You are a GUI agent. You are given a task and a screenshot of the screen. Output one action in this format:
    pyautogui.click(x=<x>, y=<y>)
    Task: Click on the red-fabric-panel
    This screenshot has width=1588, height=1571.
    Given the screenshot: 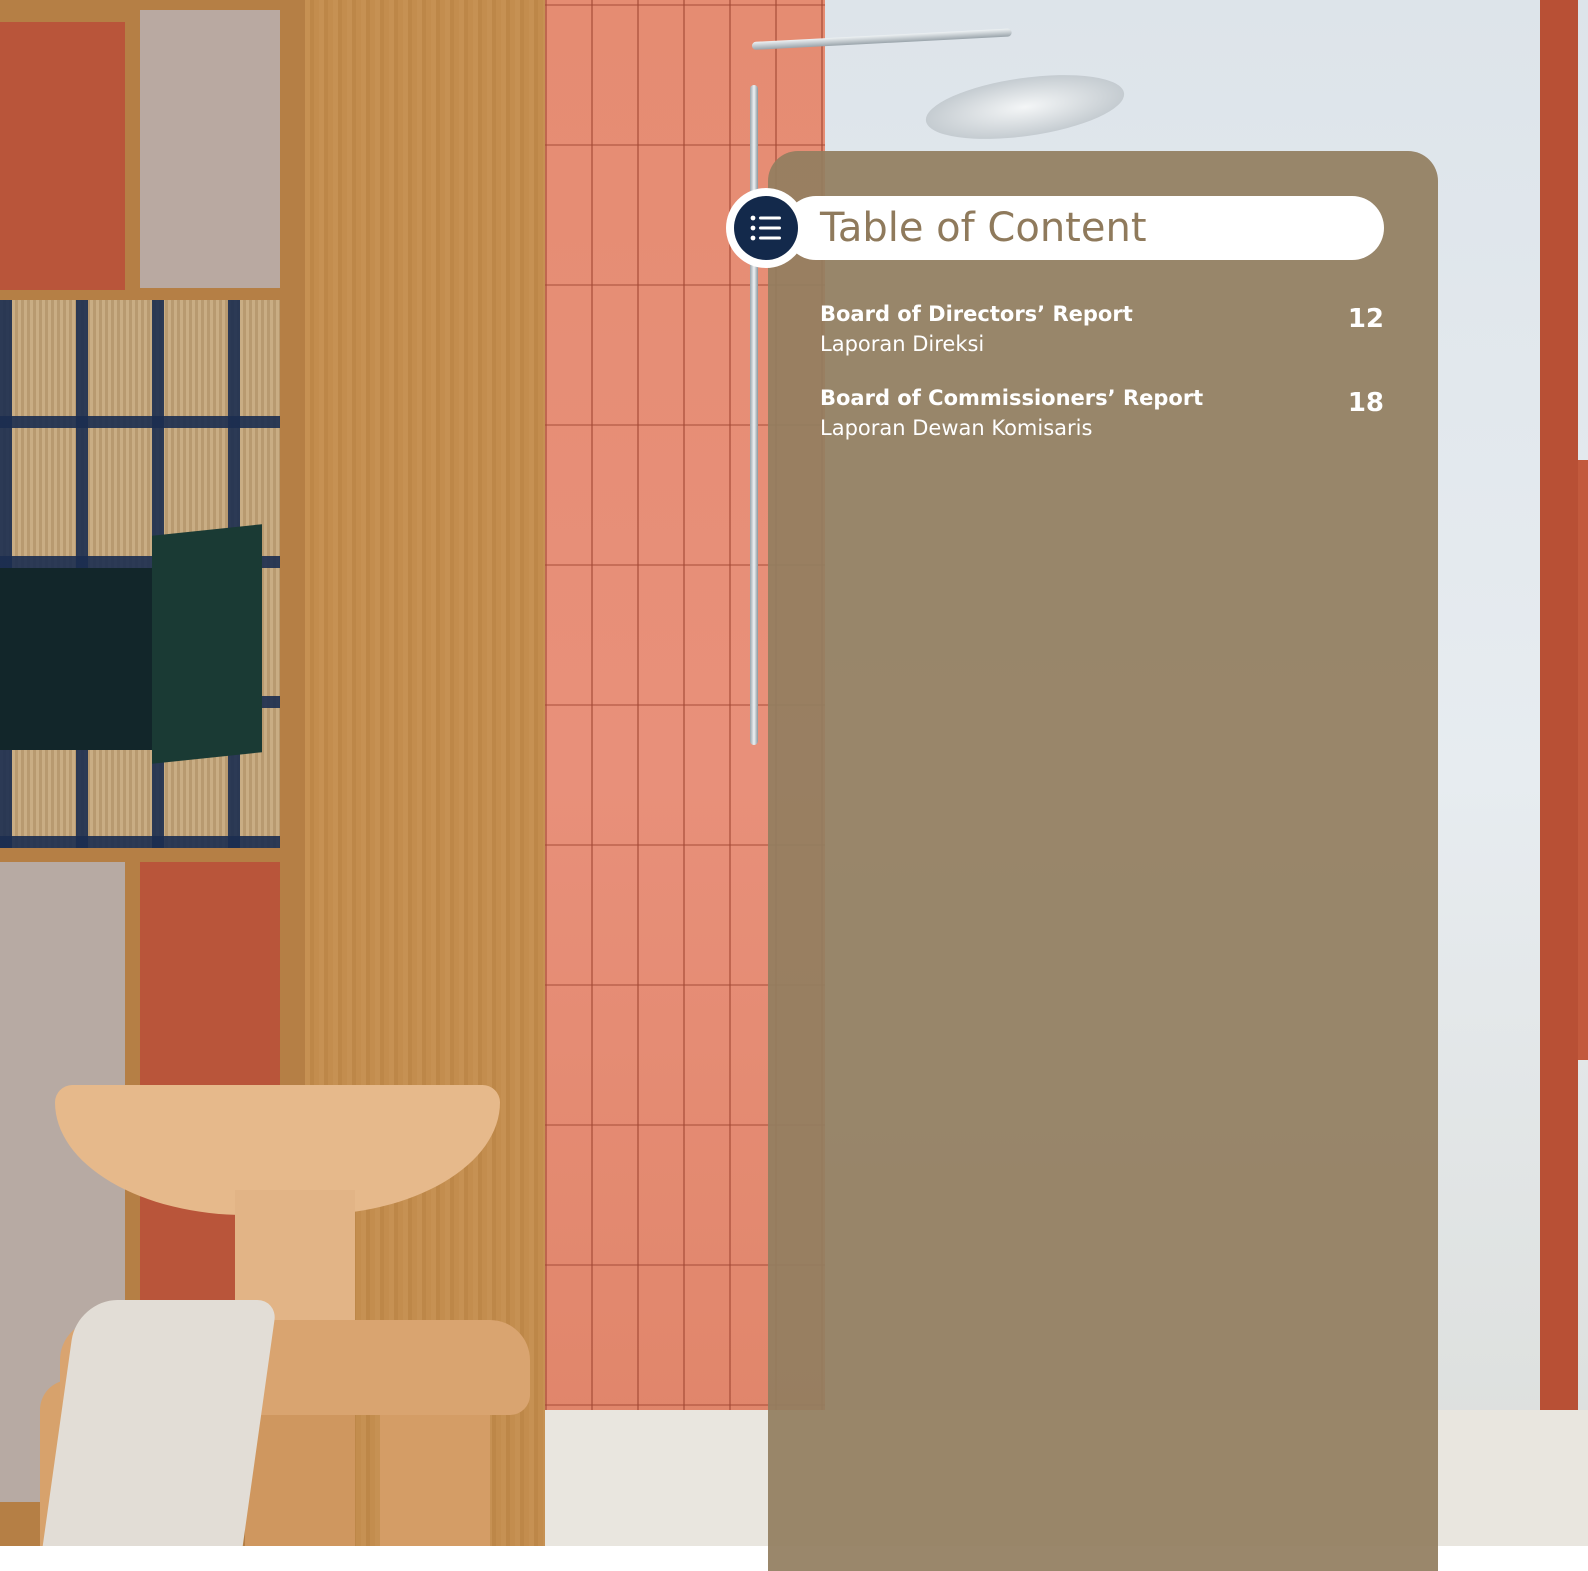 What is the action you would take?
    pyautogui.click(x=62, y=156)
    